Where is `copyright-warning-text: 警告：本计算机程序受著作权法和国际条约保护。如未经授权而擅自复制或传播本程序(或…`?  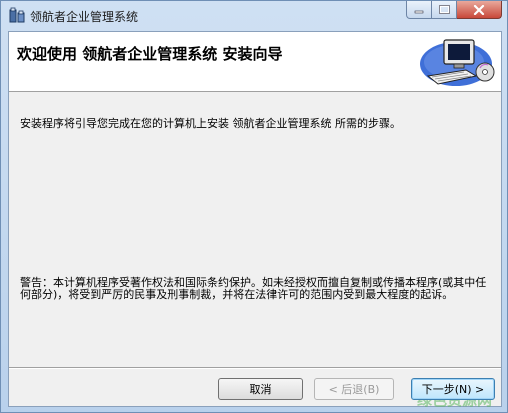
copyright-warning-text: 警告：本计算机程序受著作权法和国际条约保护。如未经授权而擅自复制或传播本程序(或… is located at coordinates (253, 288).